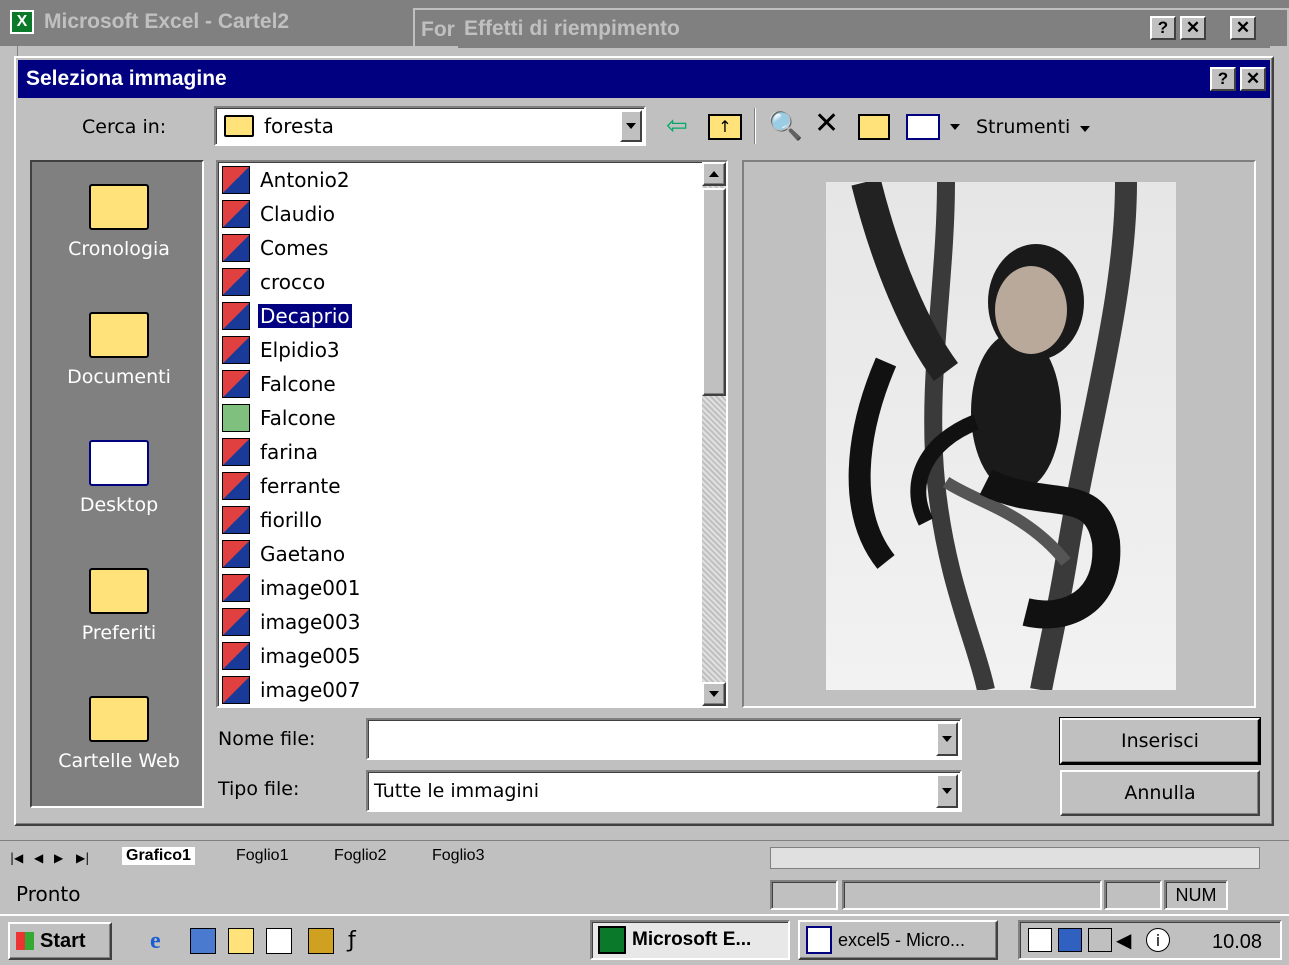  What do you see at coordinates (1070, 940) in the screenshot?
I see `monitor-tray-icon` at bounding box center [1070, 940].